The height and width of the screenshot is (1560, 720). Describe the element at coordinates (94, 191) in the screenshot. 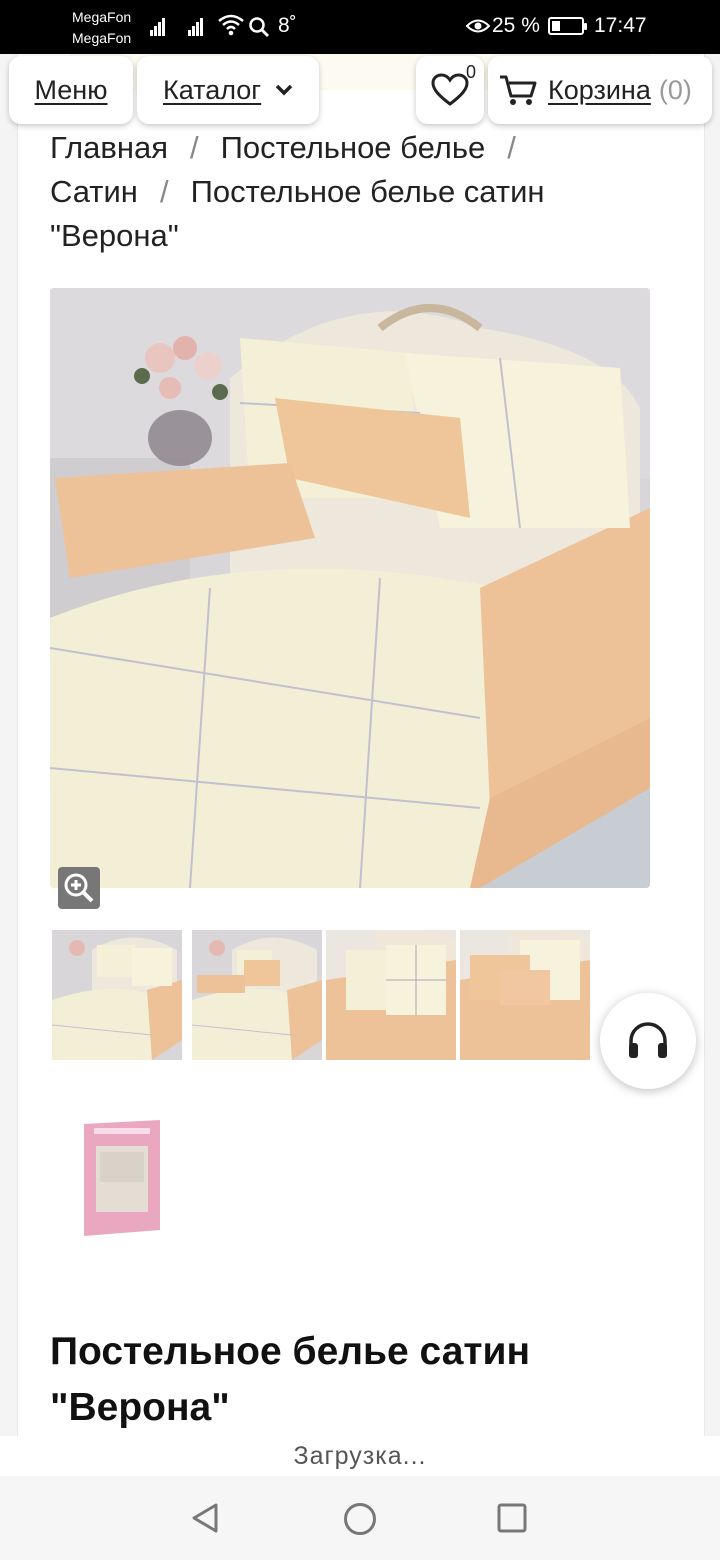

I see `breadcrumb-satin: Сатин` at that location.